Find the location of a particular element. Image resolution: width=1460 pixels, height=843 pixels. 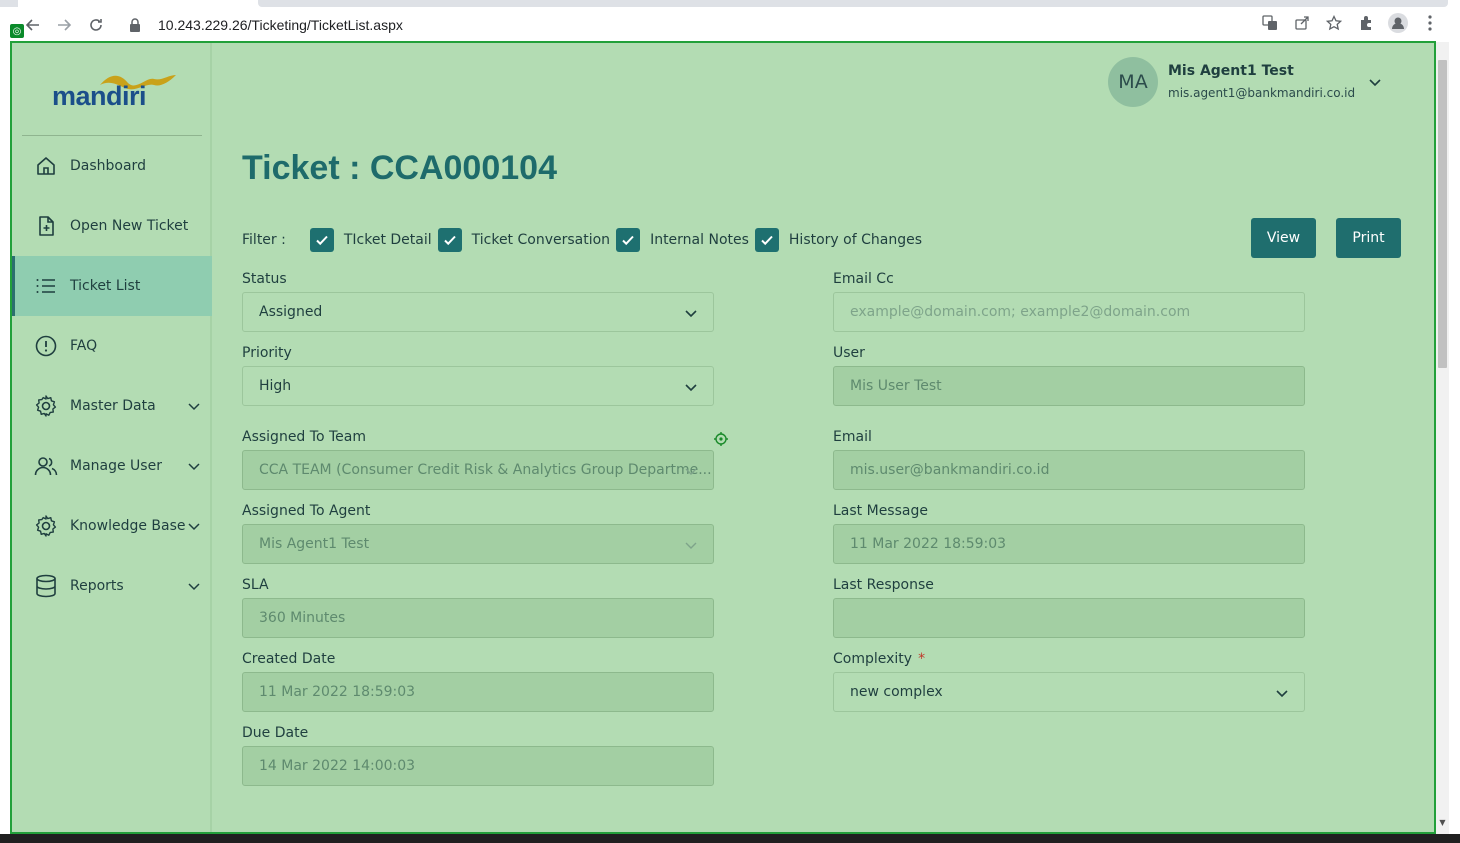

due-date-value: 14 Mar 2022 14:00:03 is located at coordinates (337, 766).